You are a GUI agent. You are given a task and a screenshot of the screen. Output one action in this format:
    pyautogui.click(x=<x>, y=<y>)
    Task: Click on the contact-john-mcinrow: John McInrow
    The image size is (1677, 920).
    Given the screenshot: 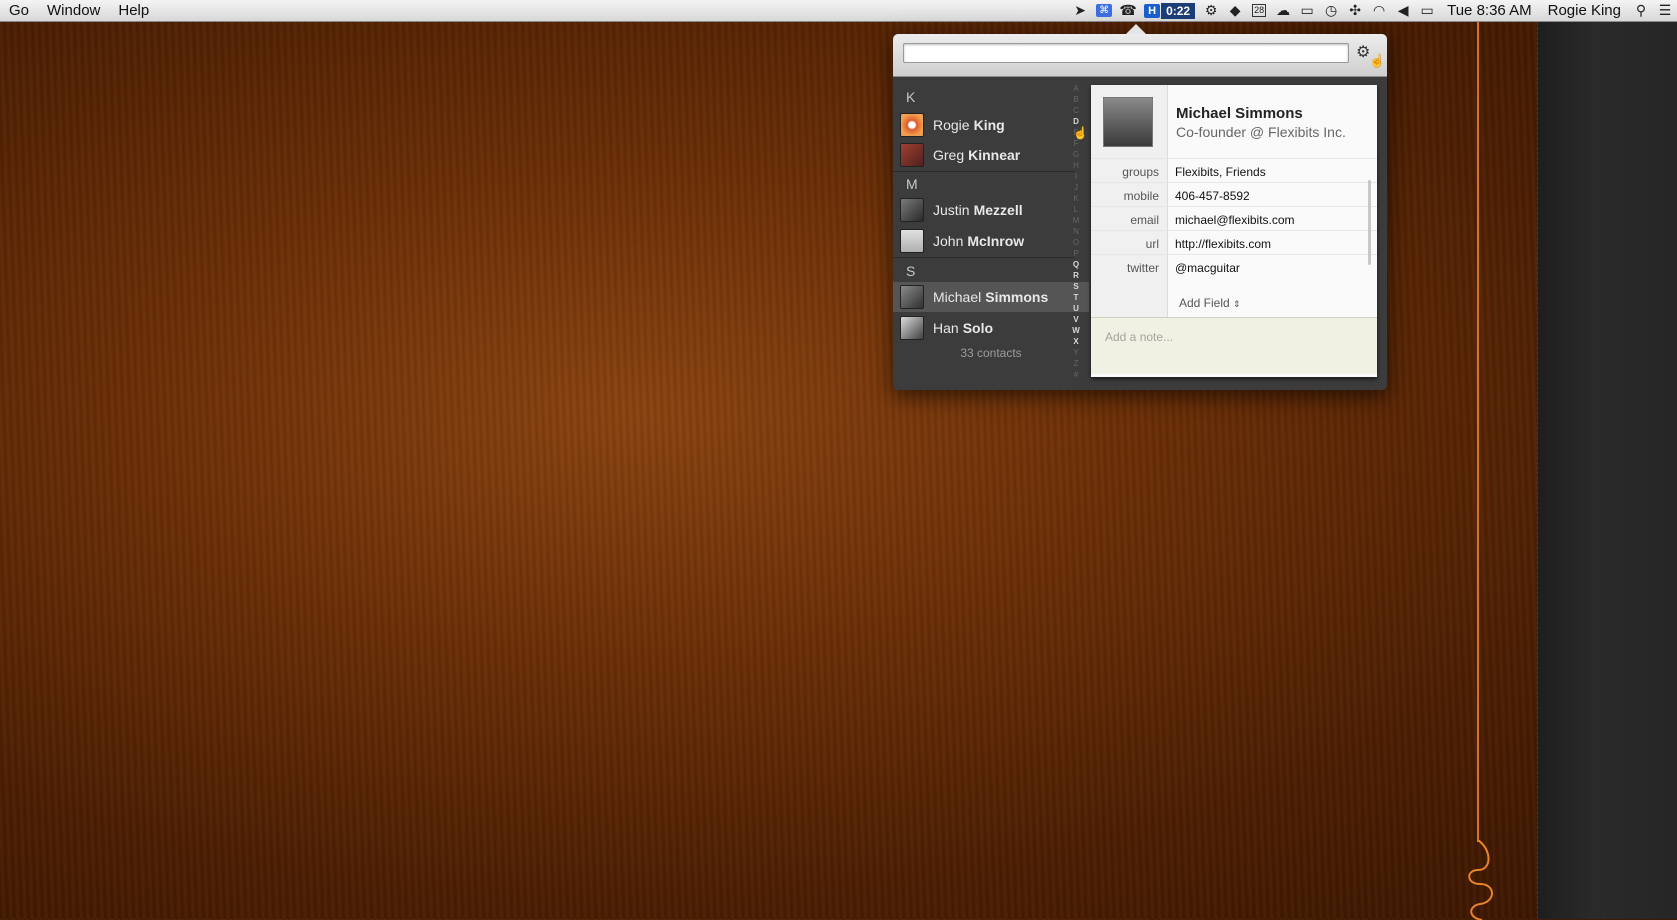 What is the action you would take?
    pyautogui.click(x=991, y=241)
    